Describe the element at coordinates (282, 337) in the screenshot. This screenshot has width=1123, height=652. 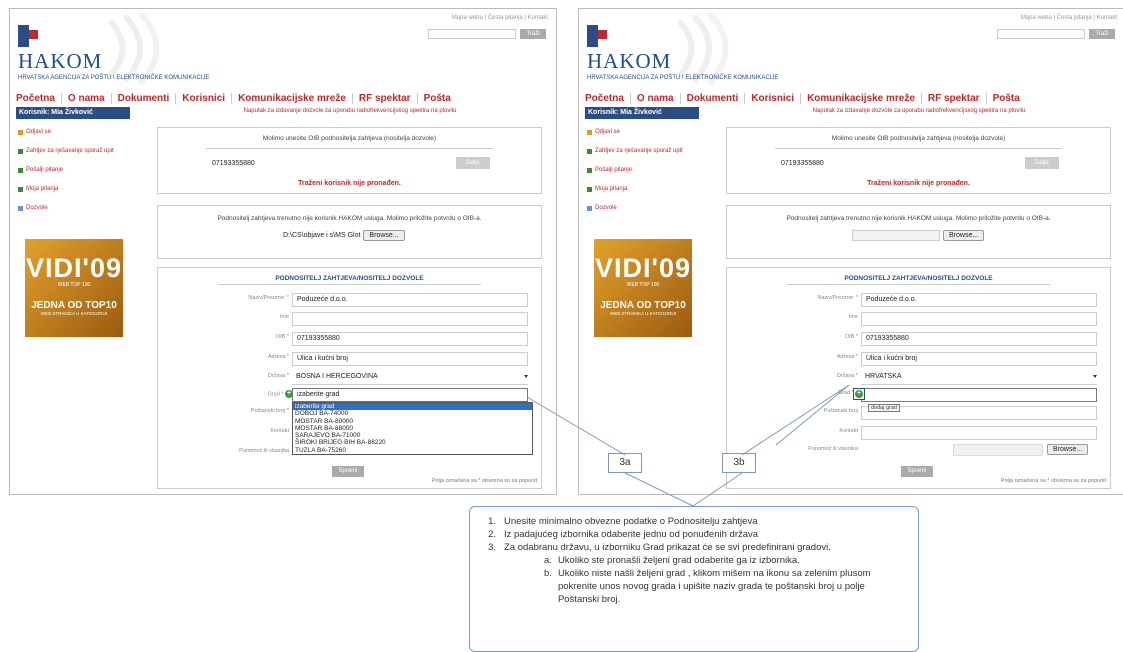
I see `label-oib: OIB *` at that location.